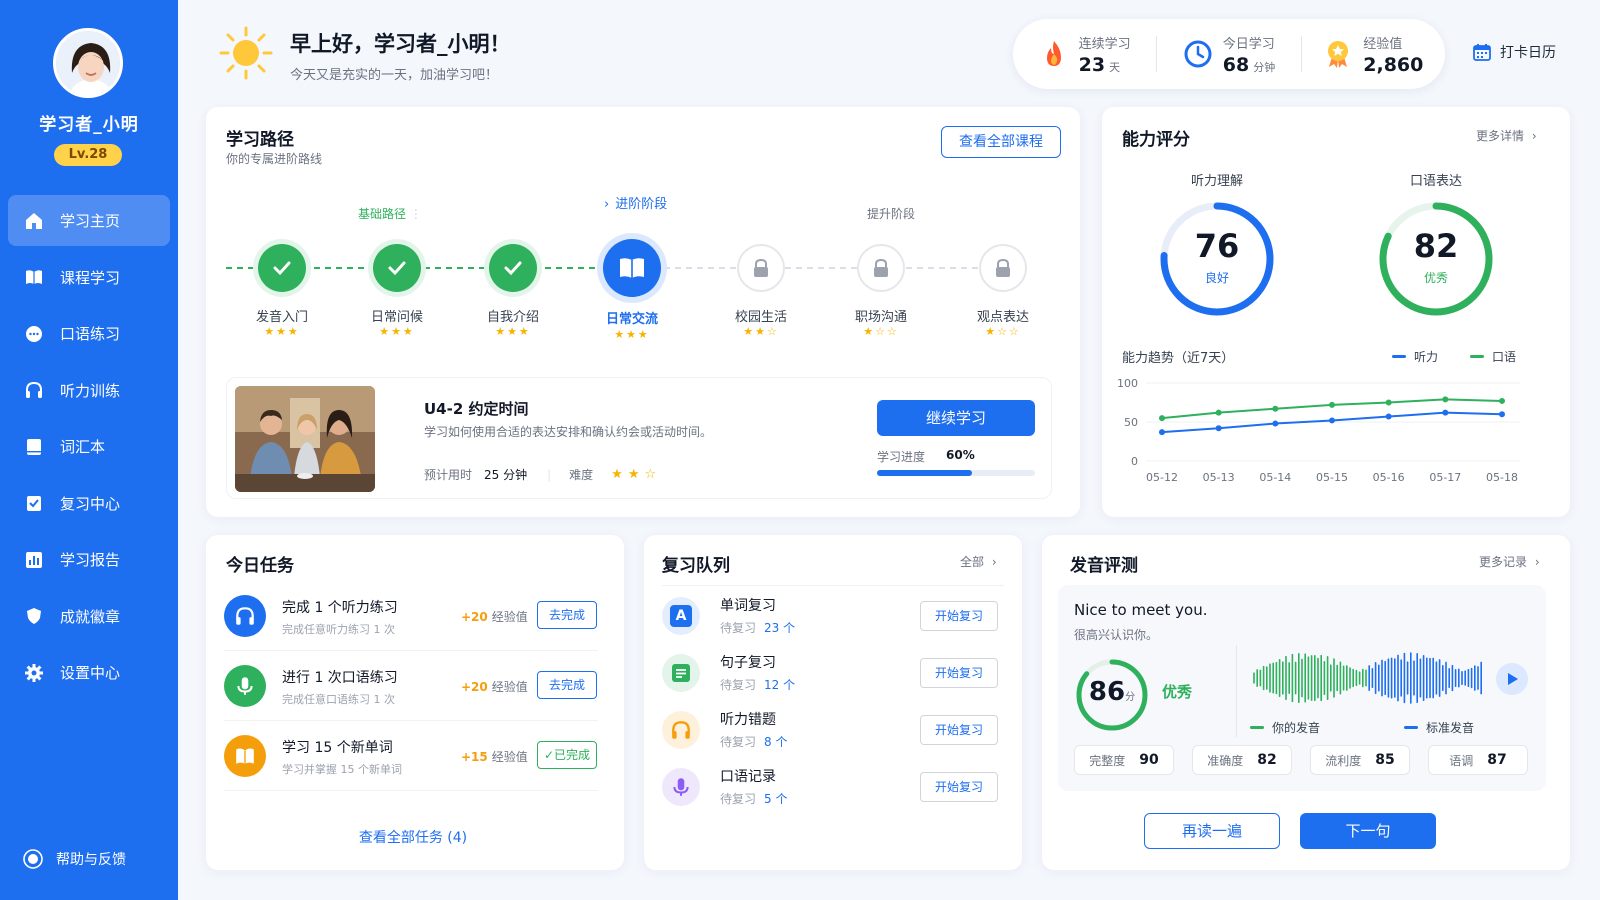 The height and width of the screenshot is (900, 1600). Describe the element at coordinates (1162, 477) in the screenshot. I see `x-tick-label: 05-12` at that location.